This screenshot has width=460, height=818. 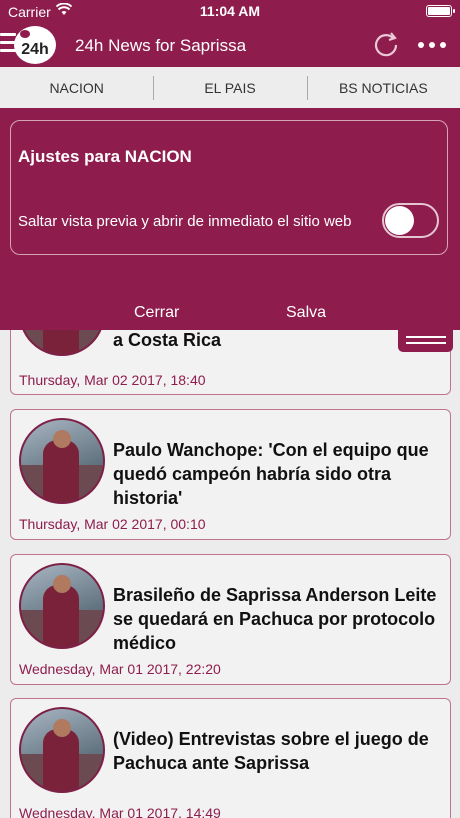 What do you see at coordinates (399, 220) in the screenshot?
I see `toggle-knob` at bounding box center [399, 220].